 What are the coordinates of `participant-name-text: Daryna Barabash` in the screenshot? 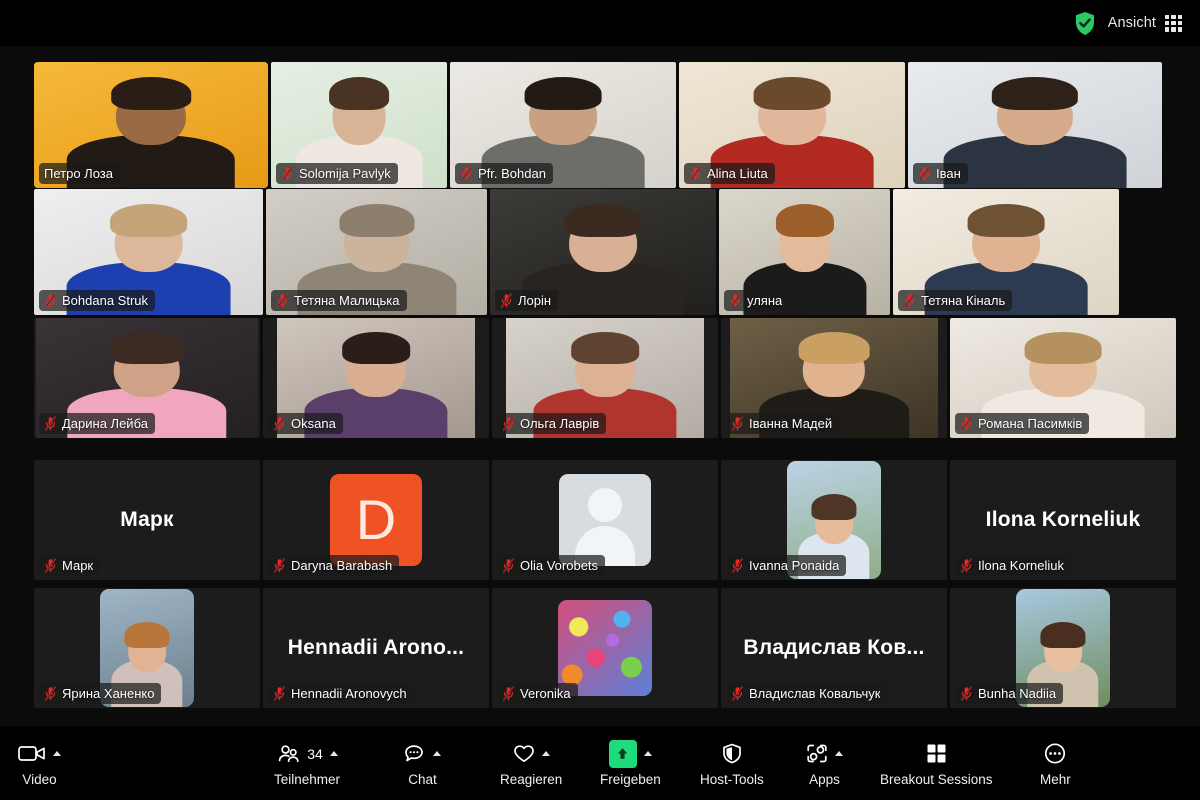 It's located at (342, 565).